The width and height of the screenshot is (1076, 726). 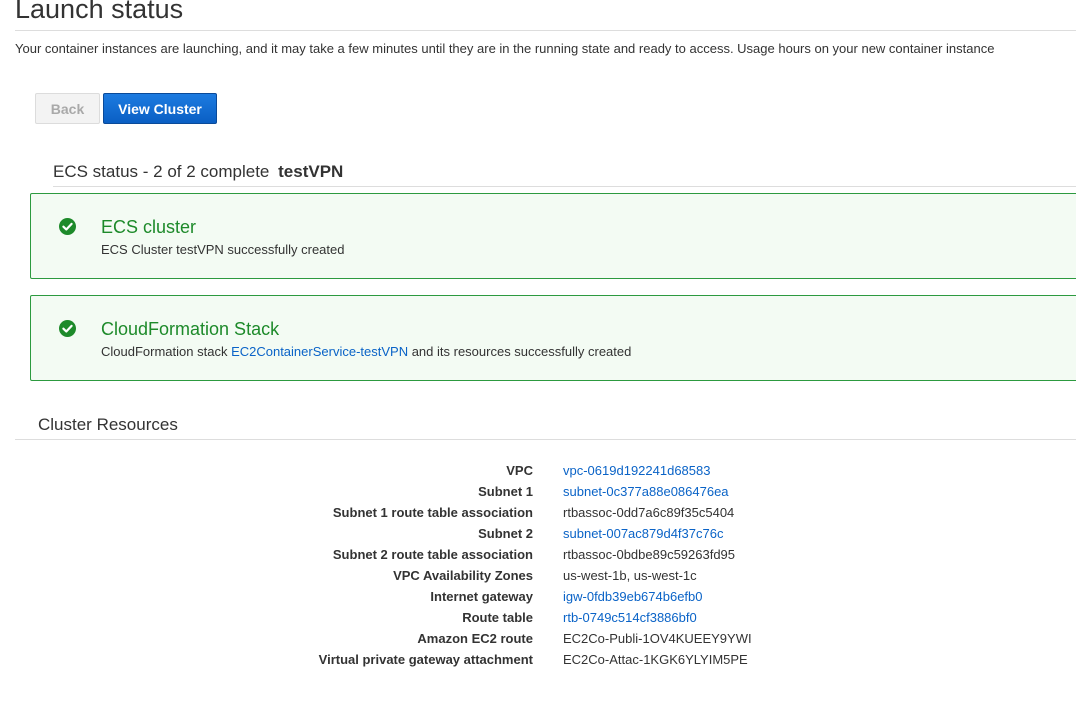 What do you see at coordinates (655, 659) in the screenshot?
I see `resource-value: EC2Co-Attac-1KGK6YLYIM5PE` at bounding box center [655, 659].